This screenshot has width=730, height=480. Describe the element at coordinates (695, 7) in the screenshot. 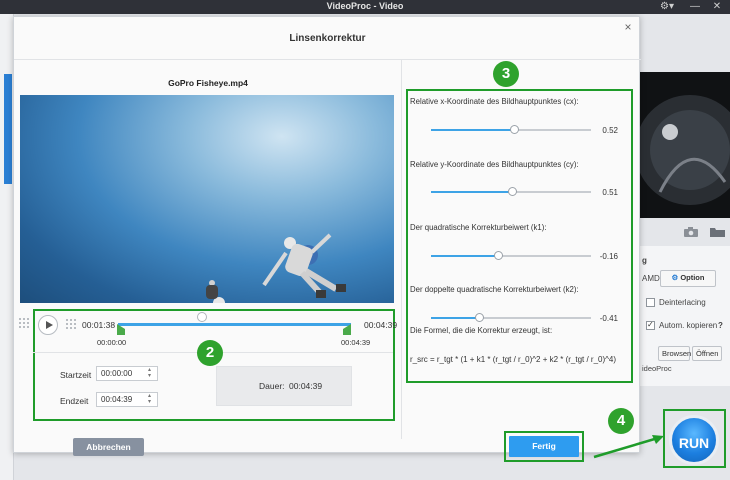

I see `minimize-button: —` at that location.